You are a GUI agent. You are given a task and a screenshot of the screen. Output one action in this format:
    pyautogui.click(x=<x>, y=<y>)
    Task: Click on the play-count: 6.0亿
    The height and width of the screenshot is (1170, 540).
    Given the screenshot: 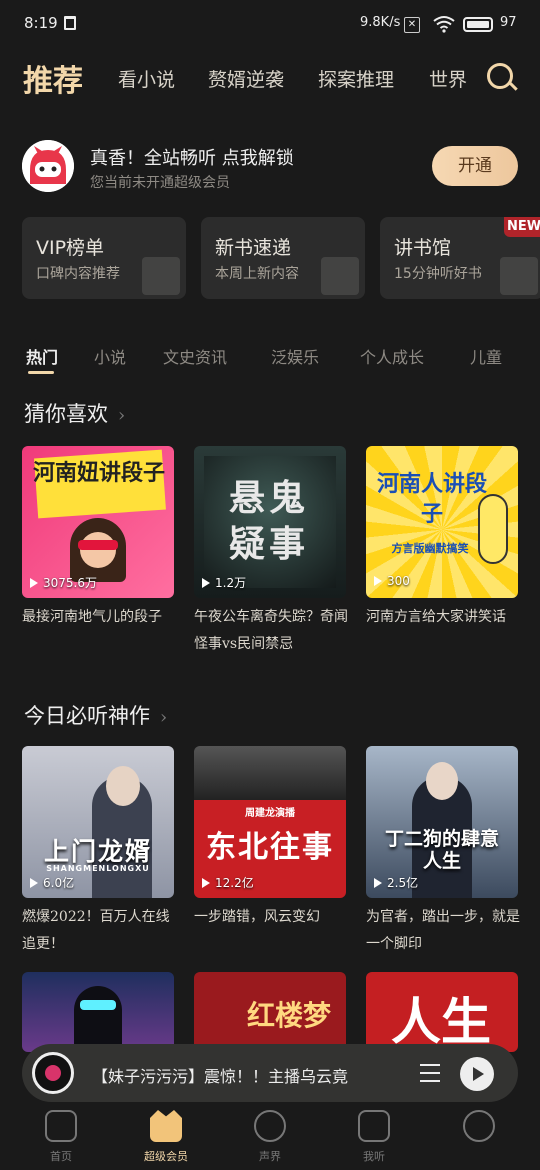 What is the action you would take?
    pyautogui.click(x=52, y=882)
    